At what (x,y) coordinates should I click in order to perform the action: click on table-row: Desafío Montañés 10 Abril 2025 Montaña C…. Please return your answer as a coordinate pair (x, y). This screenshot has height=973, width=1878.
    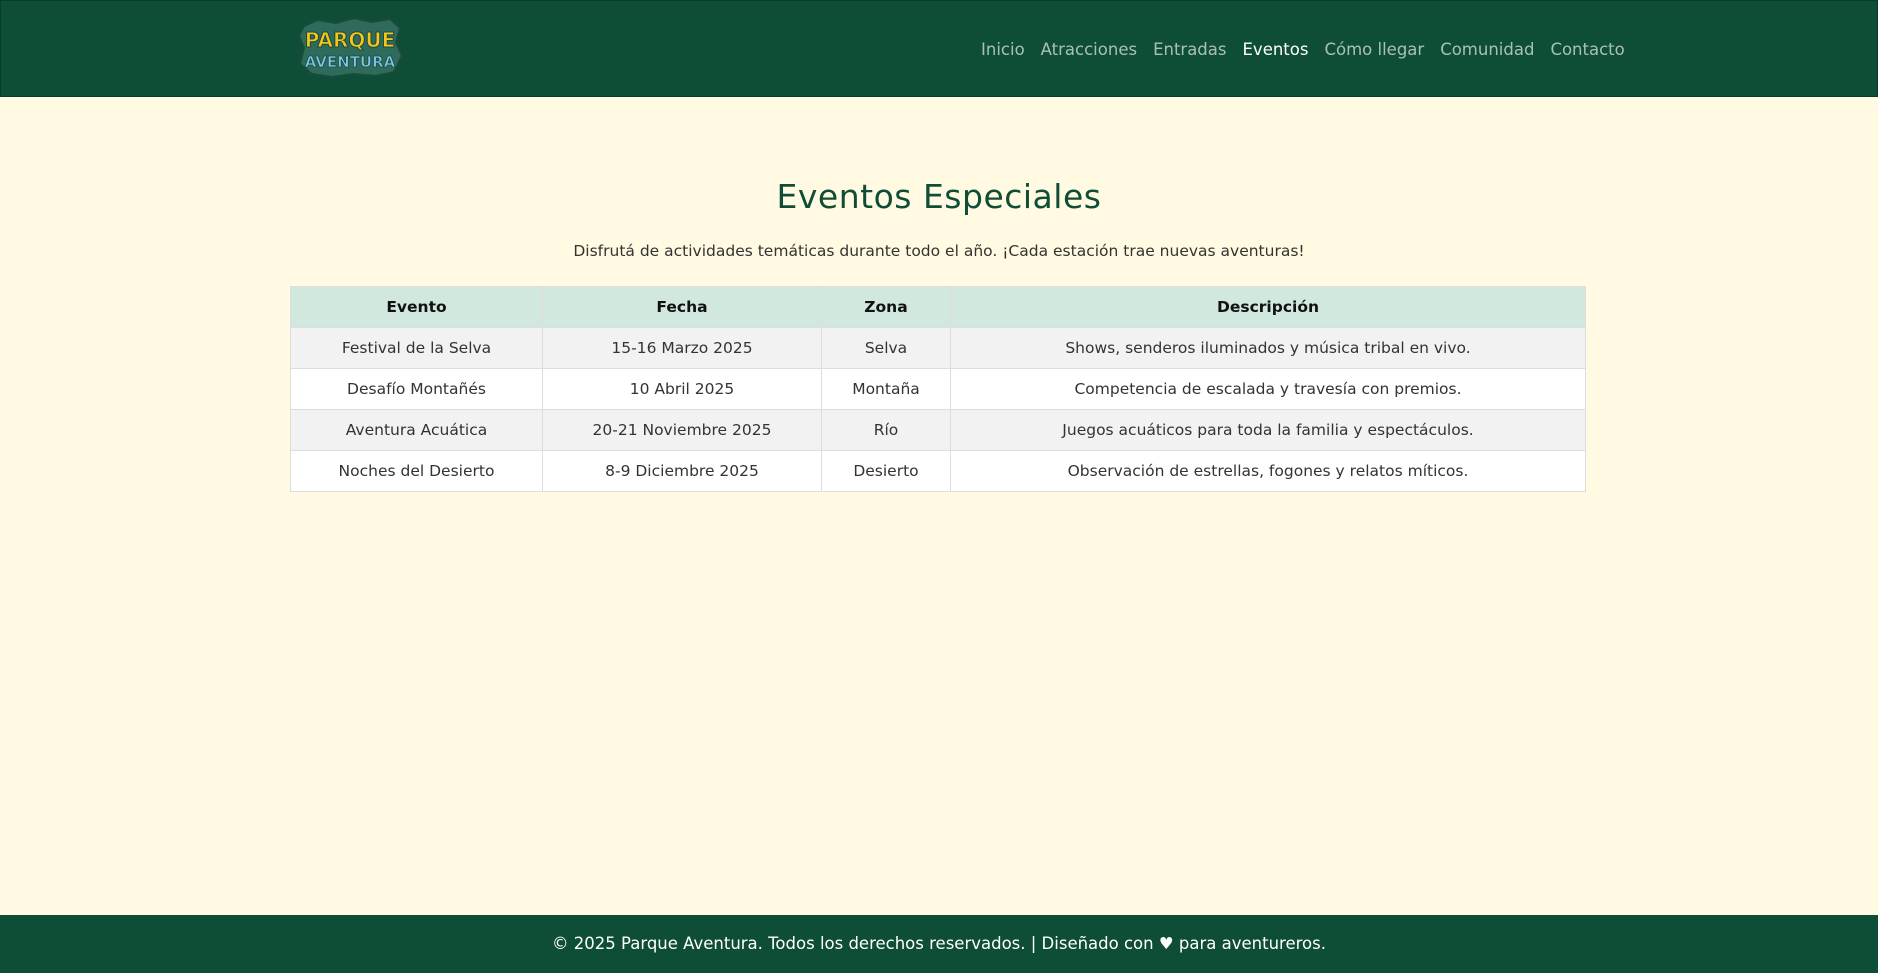
    Looking at the image, I should click on (938, 389).